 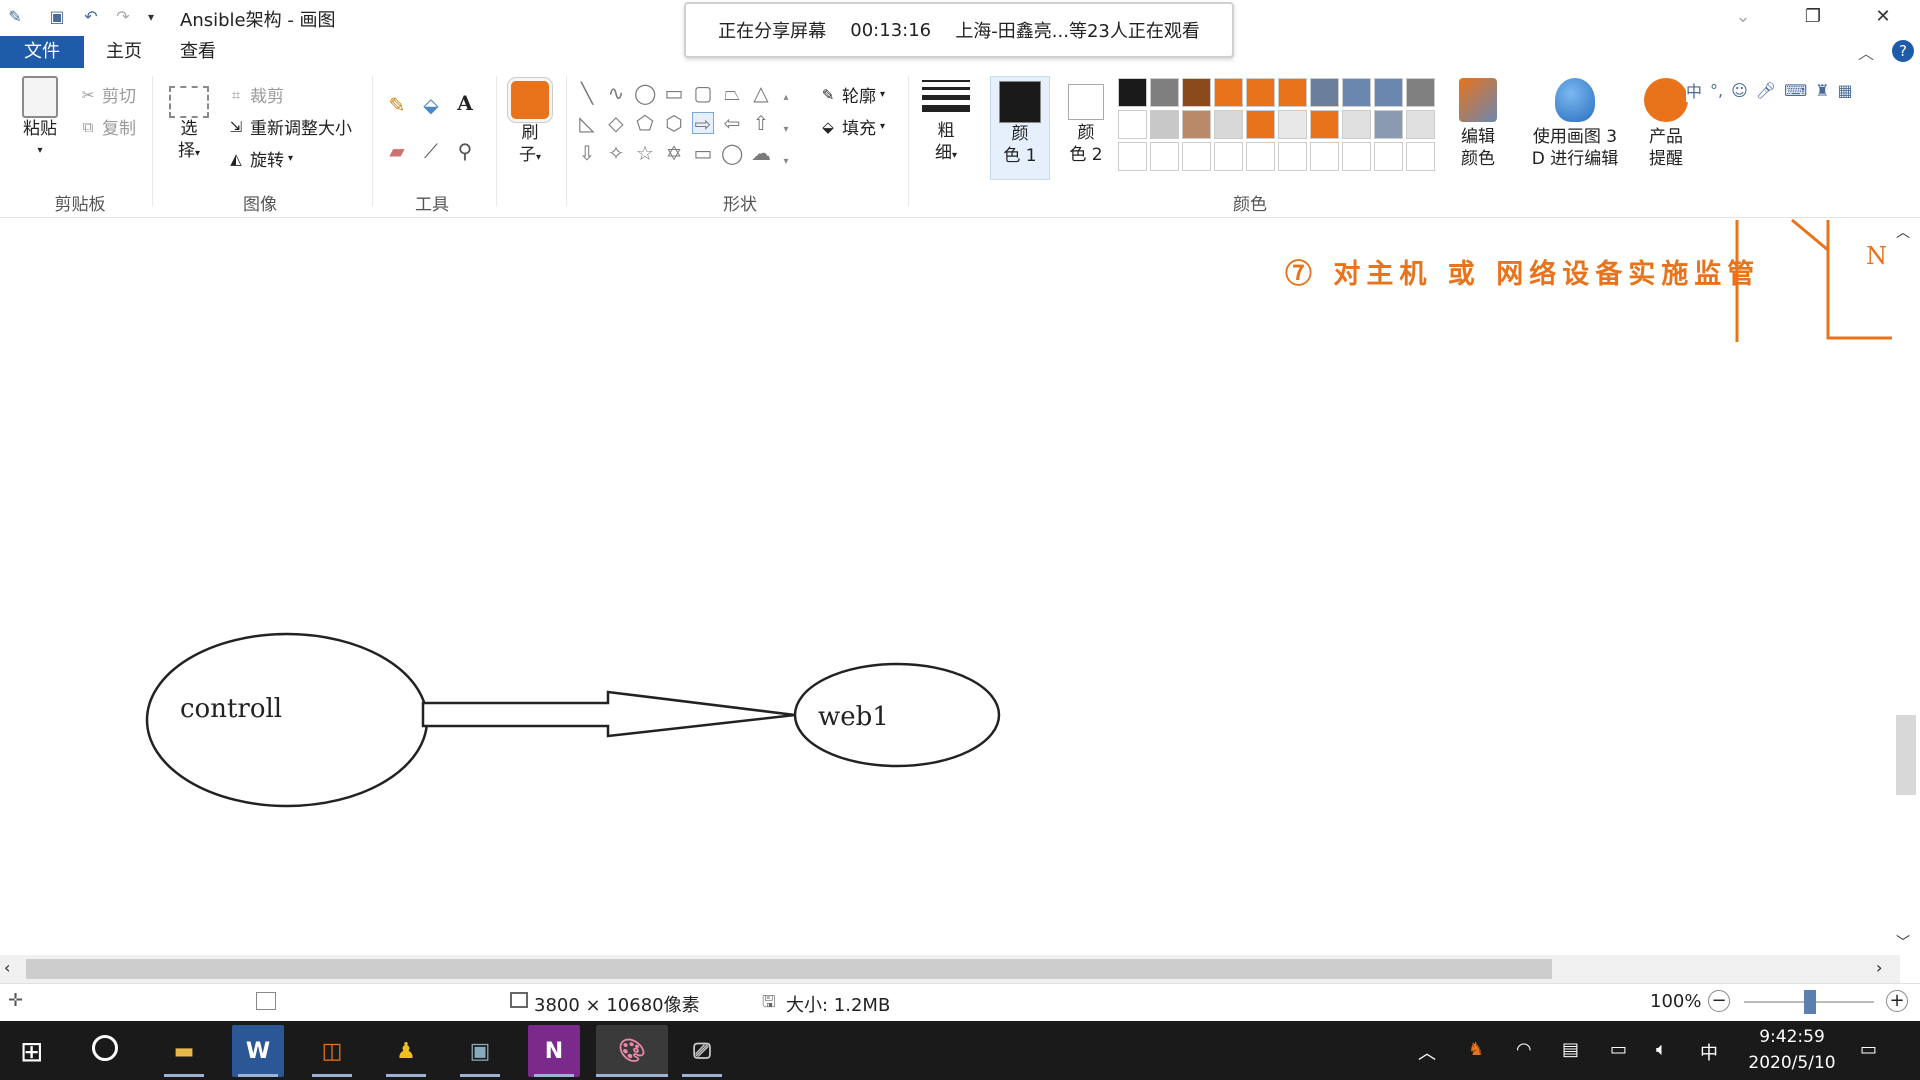 What do you see at coordinates (258, 1051) in the screenshot?
I see `word-icon: W` at bounding box center [258, 1051].